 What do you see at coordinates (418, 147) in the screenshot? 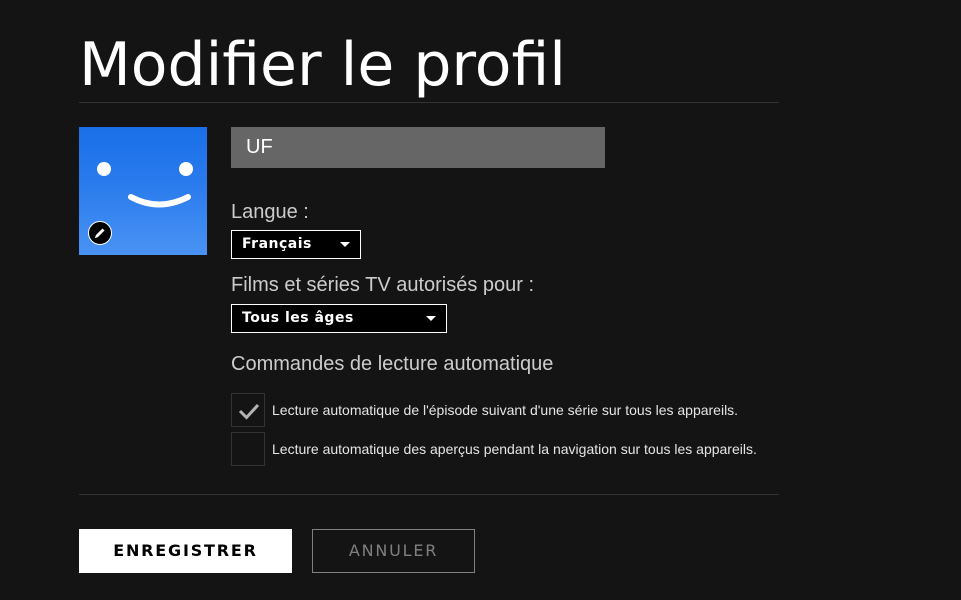
I see `profile-name-input` at bounding box center [418, 147].